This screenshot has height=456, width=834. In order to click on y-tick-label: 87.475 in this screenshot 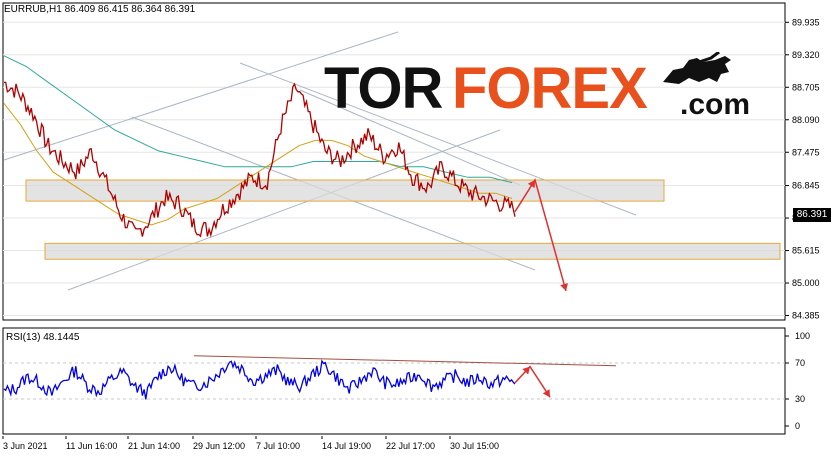, I will do `click(806, 152)`.